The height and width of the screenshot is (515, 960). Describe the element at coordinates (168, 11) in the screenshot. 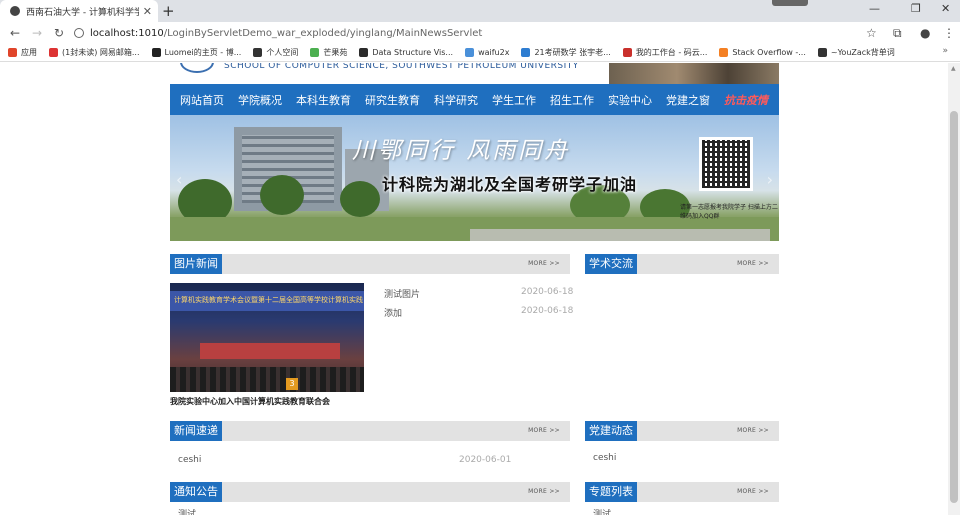

I see `new-tab-button: +` at that location.